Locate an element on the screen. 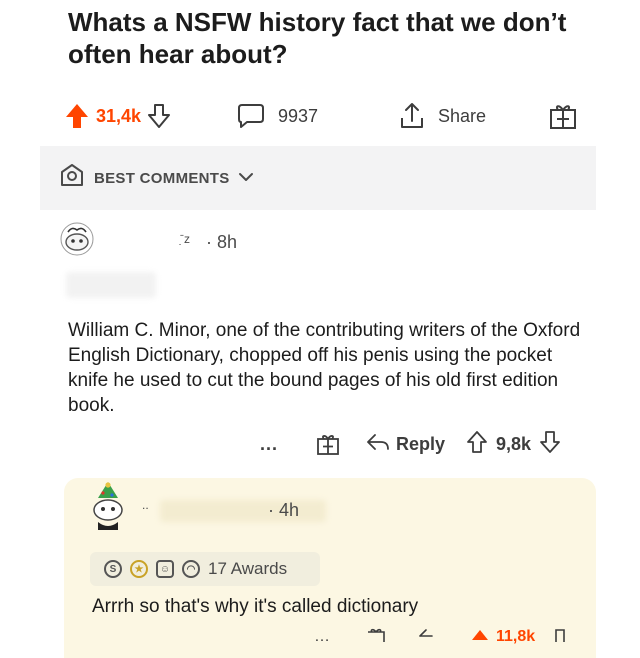 The height and width of the screenshot is (658, 640). sort-bar: BEST COMMENTS is located at coordinates (318, 178).